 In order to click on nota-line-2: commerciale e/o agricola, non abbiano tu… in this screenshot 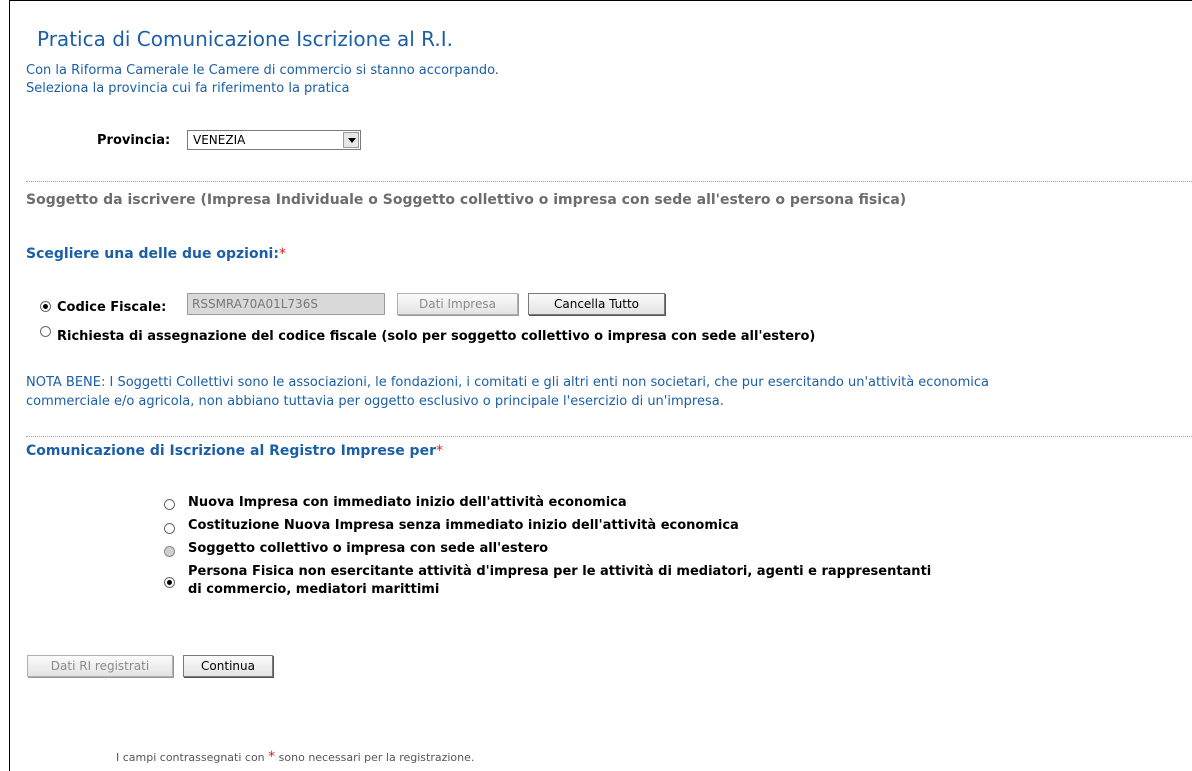, I will do `click(375, 401)`.